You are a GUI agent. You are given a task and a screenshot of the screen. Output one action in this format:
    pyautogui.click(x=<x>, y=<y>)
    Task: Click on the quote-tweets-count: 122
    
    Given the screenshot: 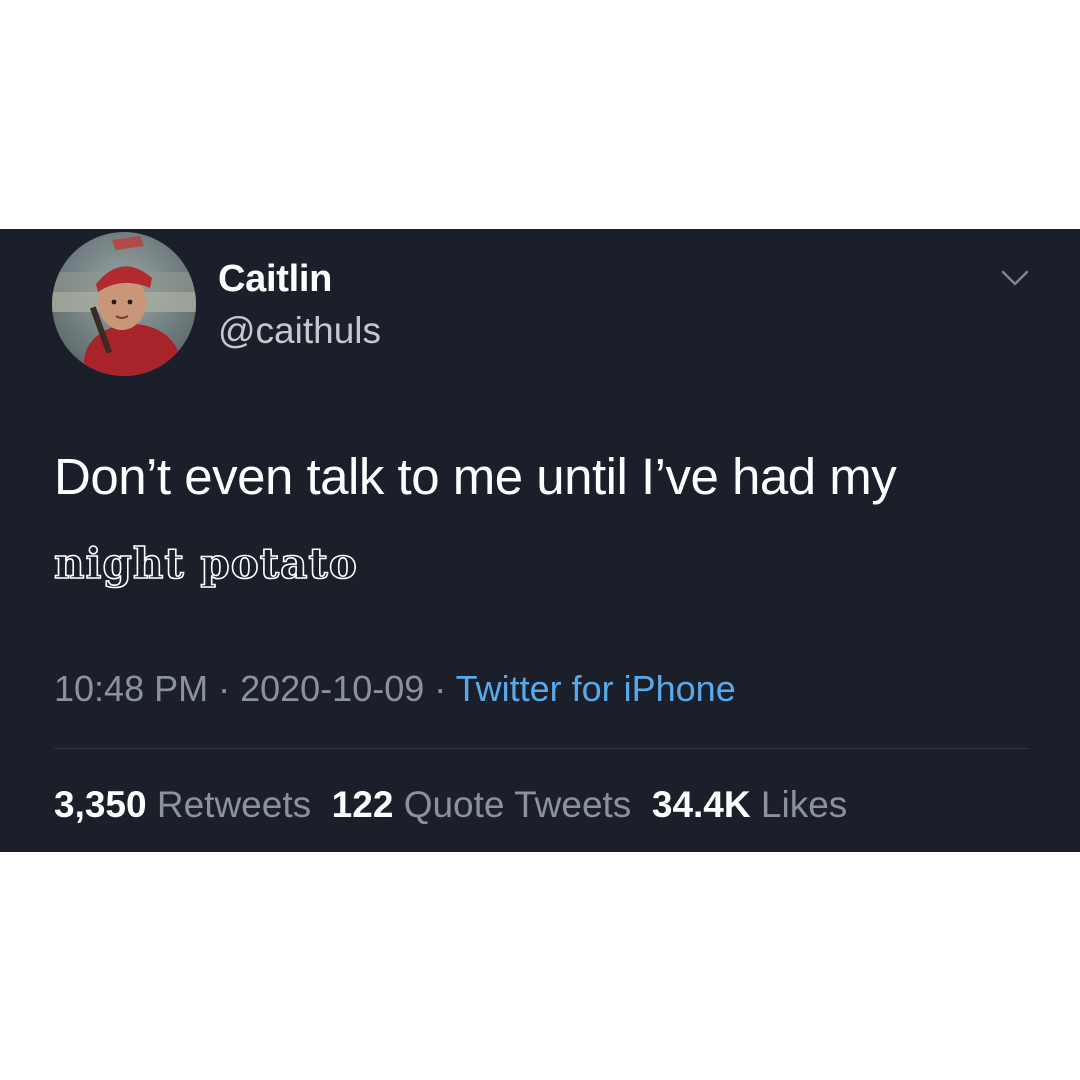 What is the action you would take?
    pyautogui.click(x=362, y=804)
    